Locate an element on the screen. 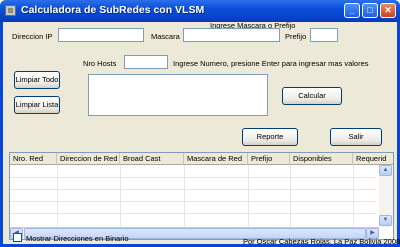 This screenshot has height=247, width=400. window-title: Calculadora de SubRedes con VLSM is located at coordinates (113, 10).